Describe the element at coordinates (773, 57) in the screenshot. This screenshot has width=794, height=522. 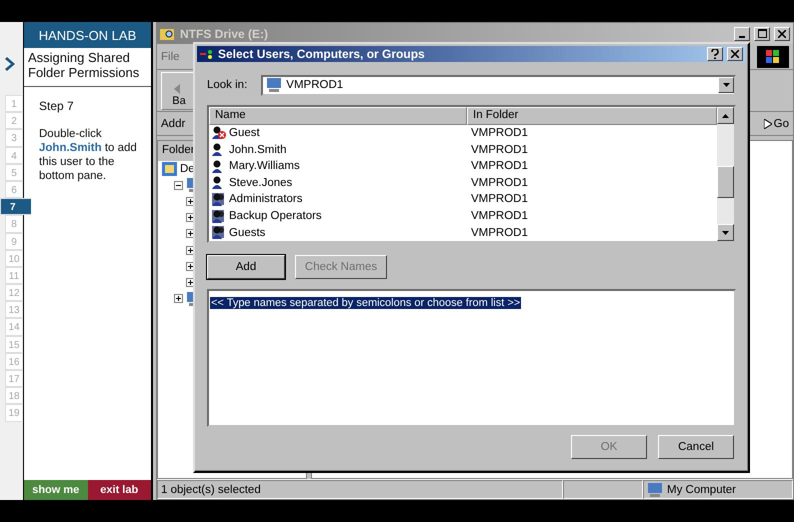
I see `windows-logo-icon` at that location.